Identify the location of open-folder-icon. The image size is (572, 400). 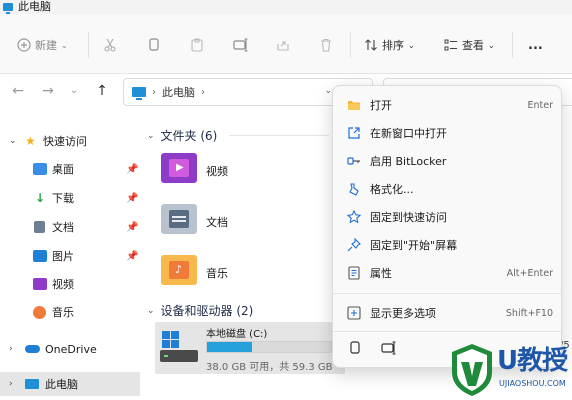
(354, 105).